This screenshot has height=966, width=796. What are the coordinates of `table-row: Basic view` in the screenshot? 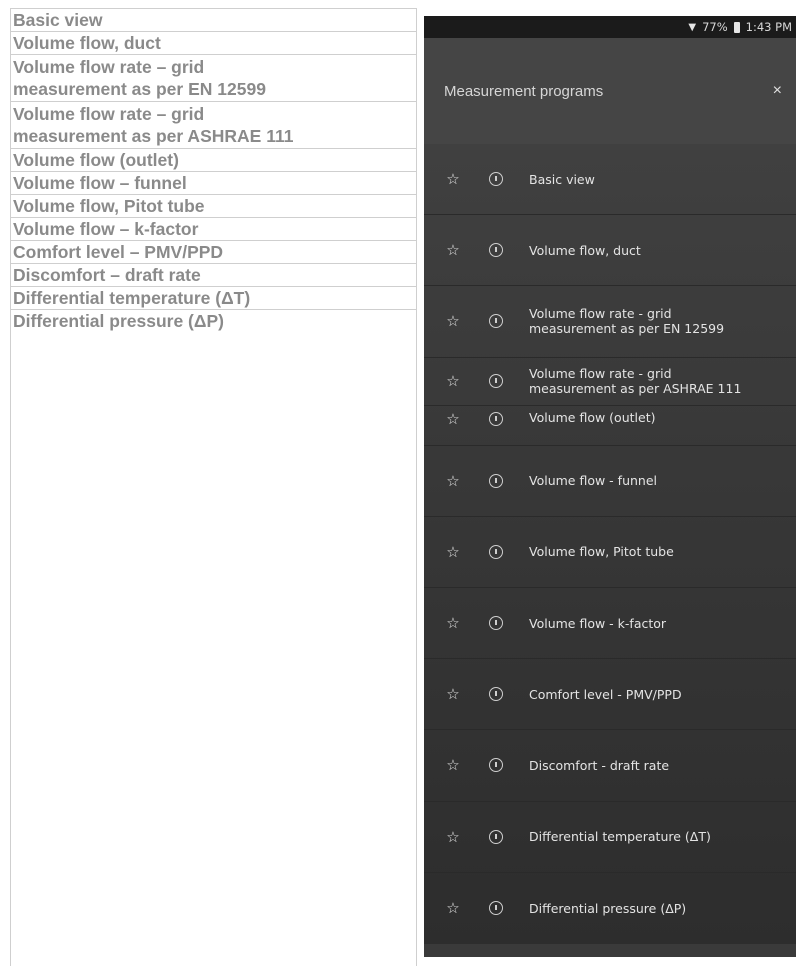 It's located at (213, 20).